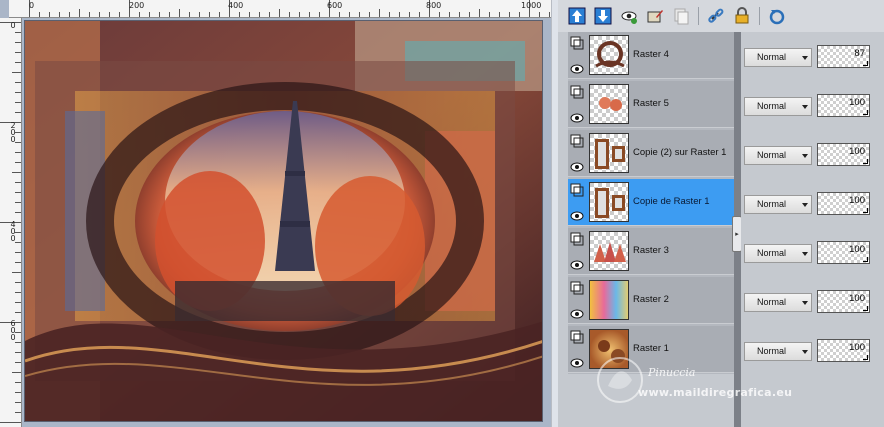  Describe the element at coordinates (289, 8) in the screenshot. I see `ruler-ticks` at that location.